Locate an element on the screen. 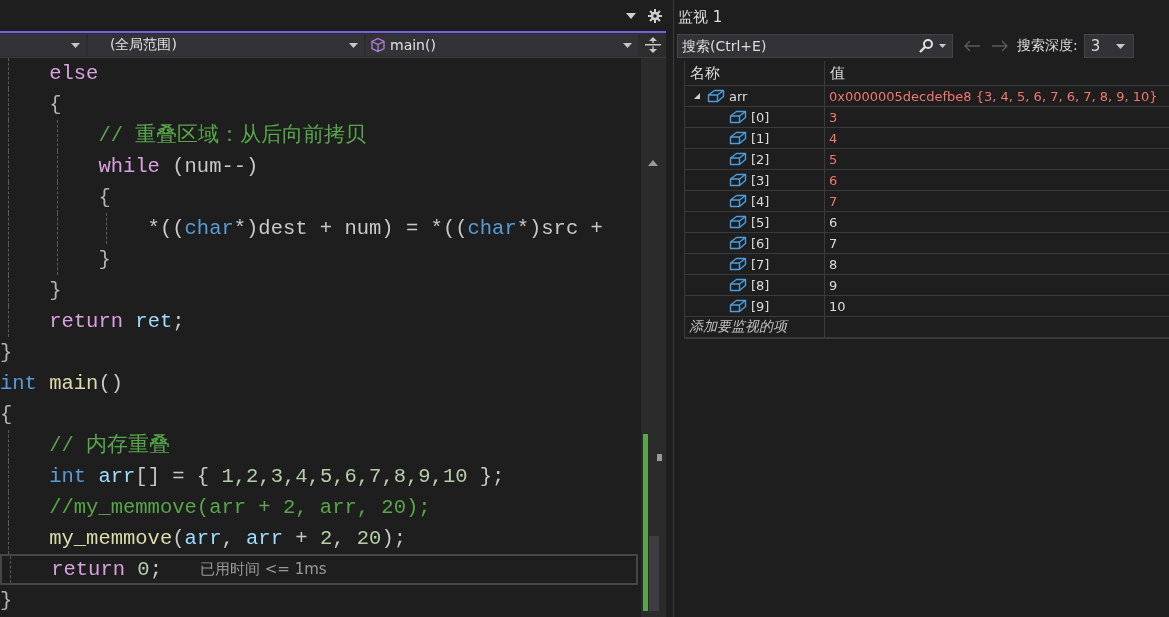  code-line: return ret; is located at coordinates (116, 321).